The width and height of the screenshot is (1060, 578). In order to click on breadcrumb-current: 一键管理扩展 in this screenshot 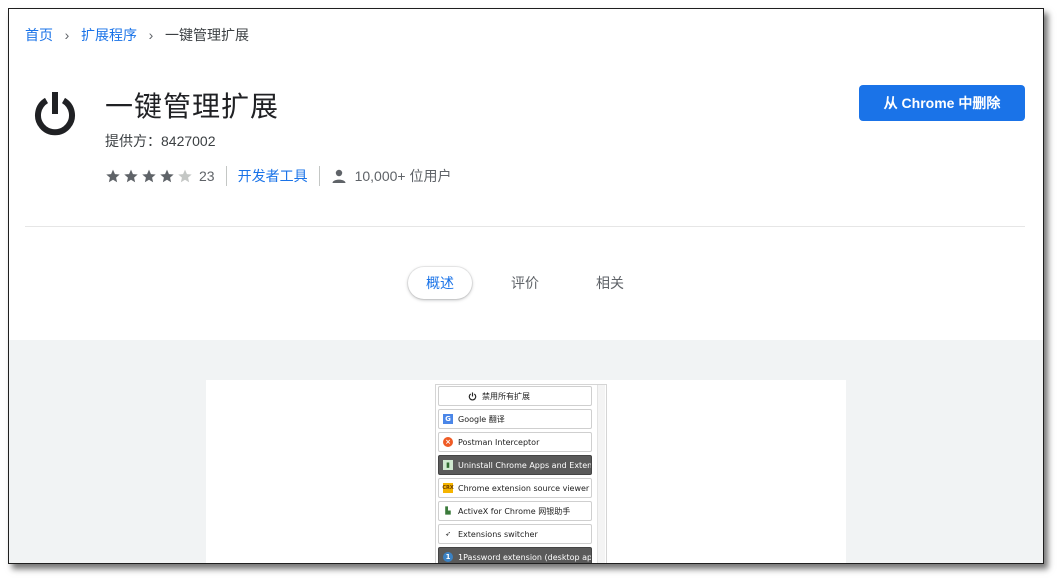, I will do `click(207, 35)`.